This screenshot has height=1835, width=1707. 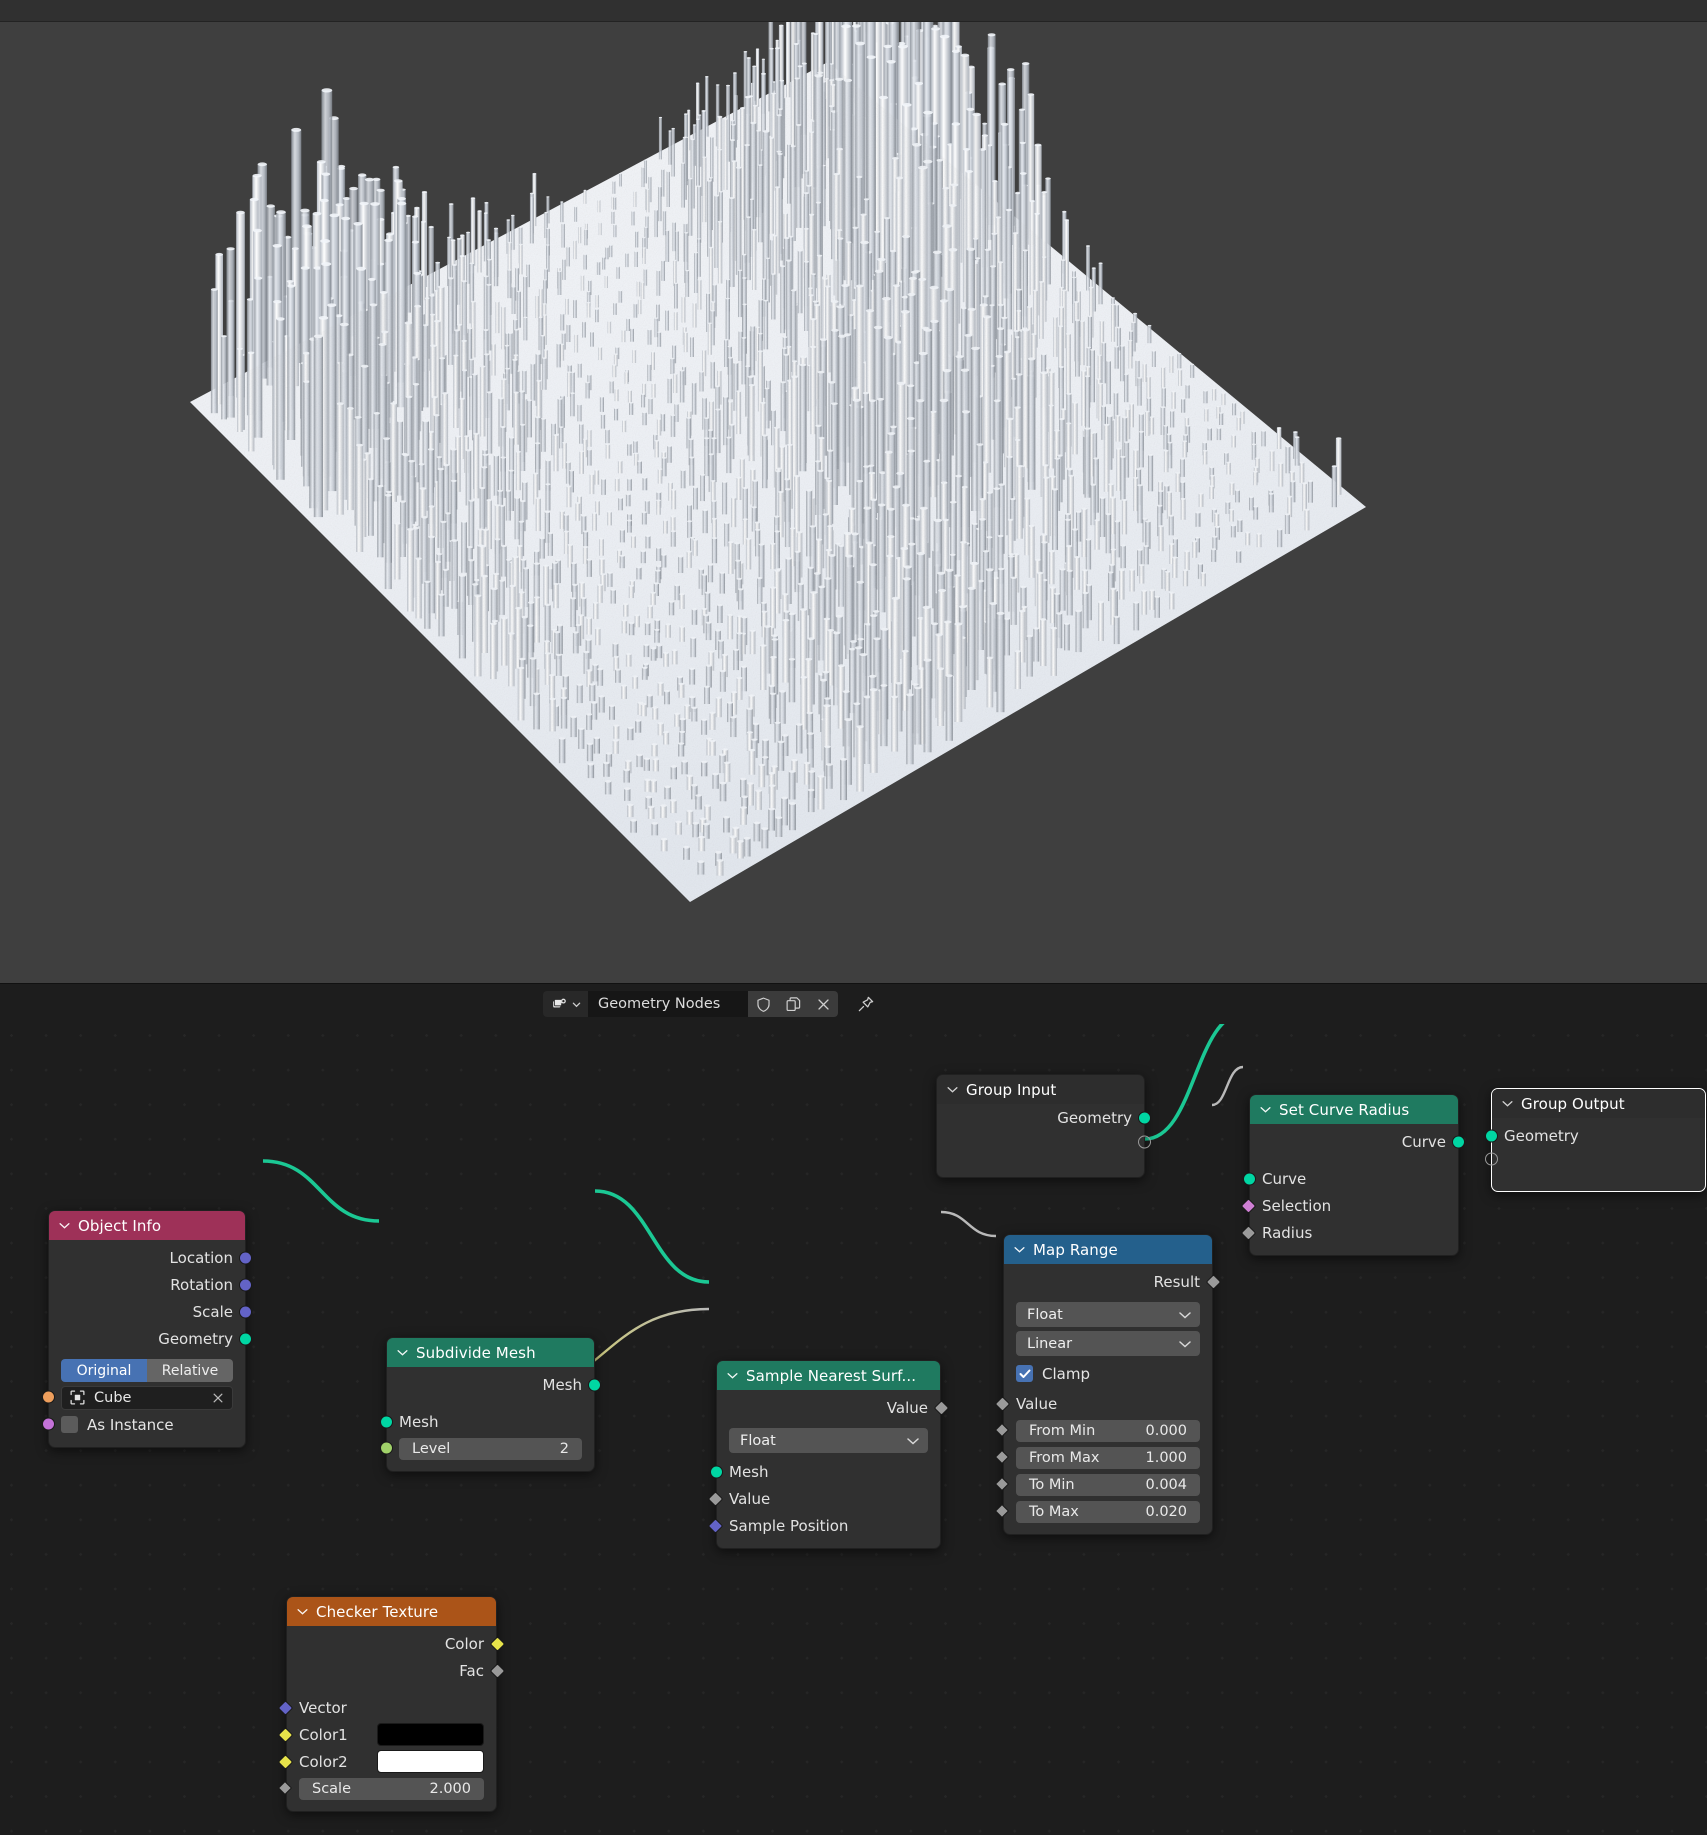 I want to click on socket-row-result-out: Result, so click(x=1113, y=1281).